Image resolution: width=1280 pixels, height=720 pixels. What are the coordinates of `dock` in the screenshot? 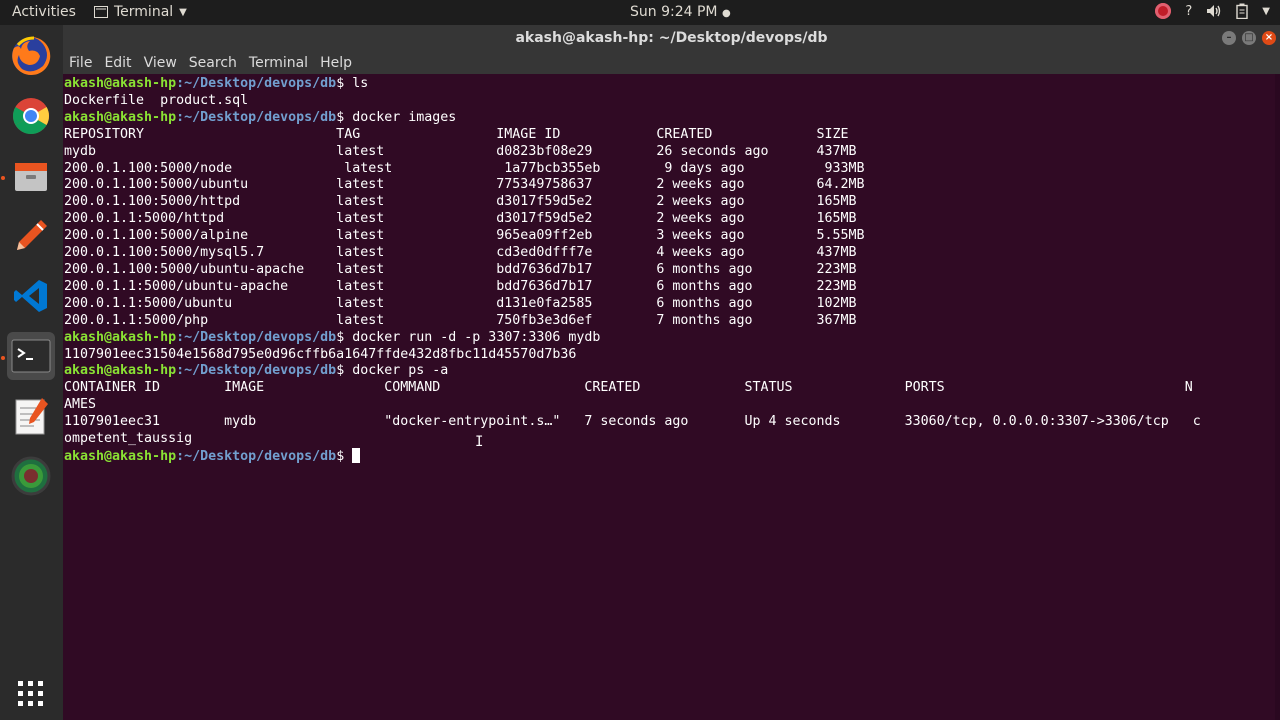 It's located at (31, 372).